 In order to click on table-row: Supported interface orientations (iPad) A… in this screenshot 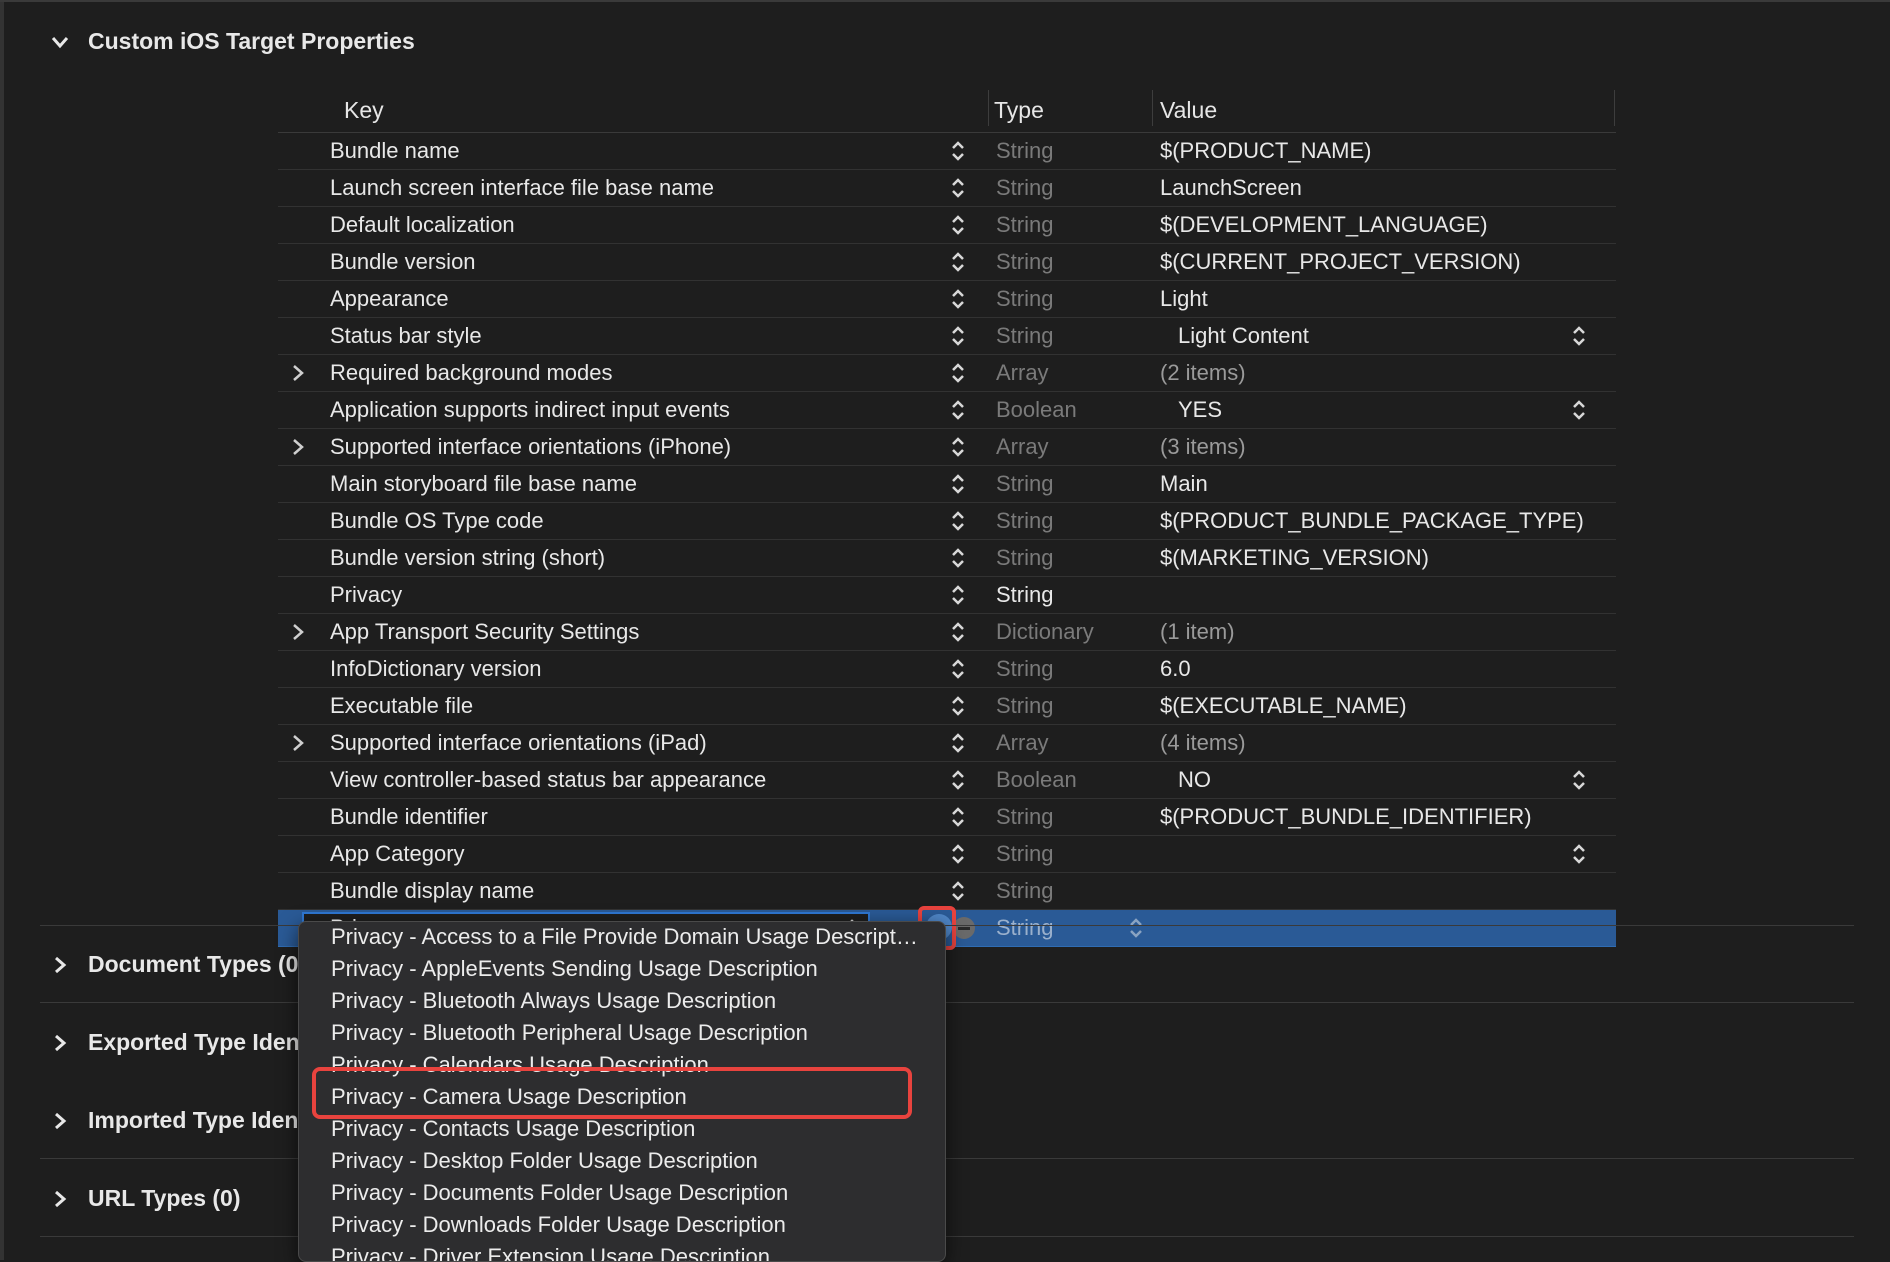, I will do `click(947, 743)`.